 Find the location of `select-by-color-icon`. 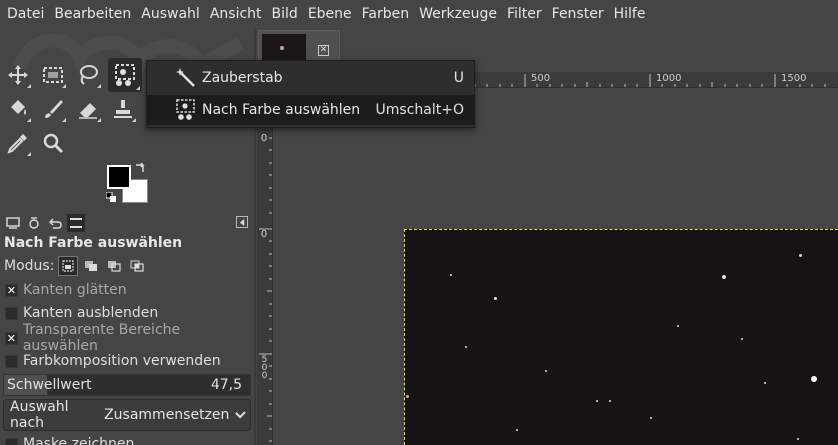

select-by-color-icon is located at coordinates (186, 110).